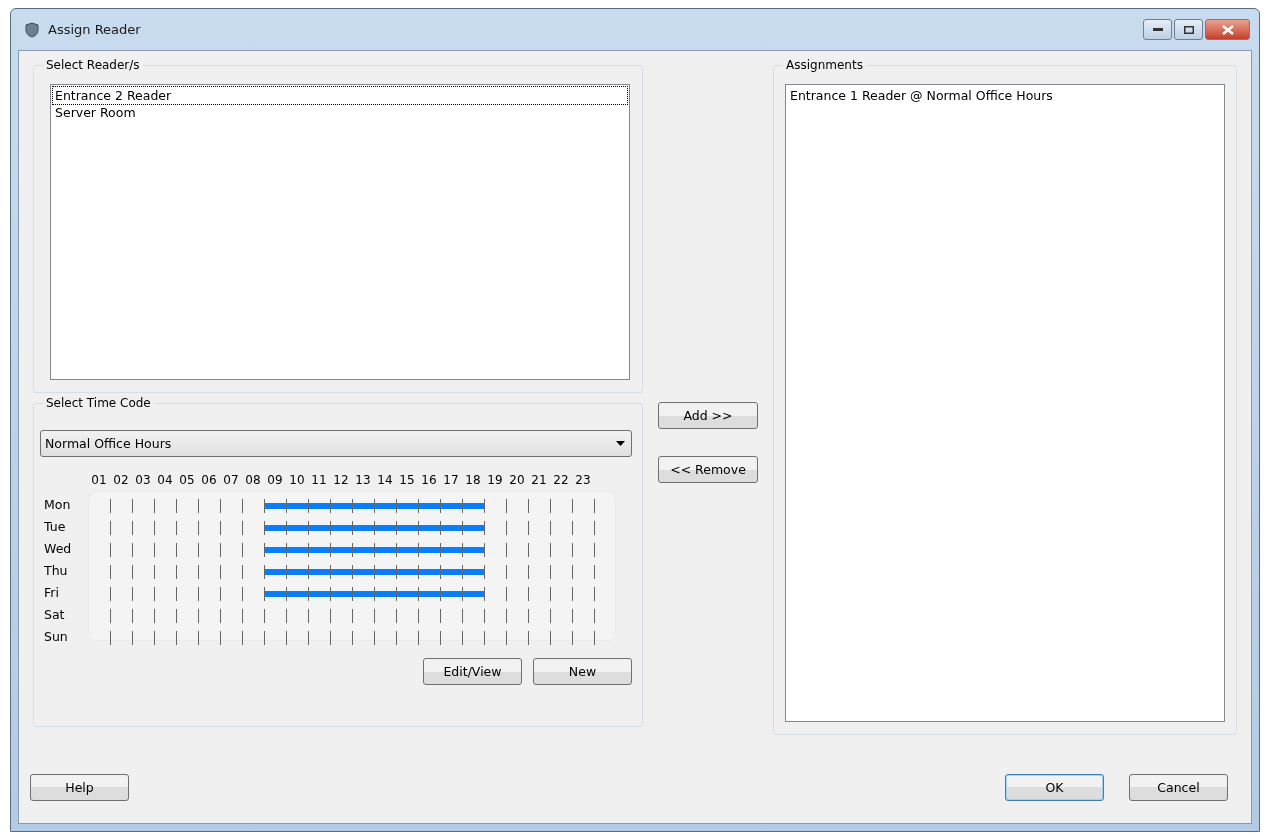 This screenshot has width=1265, height=836. I want to click on day-label: Mon, so click(57, 505).